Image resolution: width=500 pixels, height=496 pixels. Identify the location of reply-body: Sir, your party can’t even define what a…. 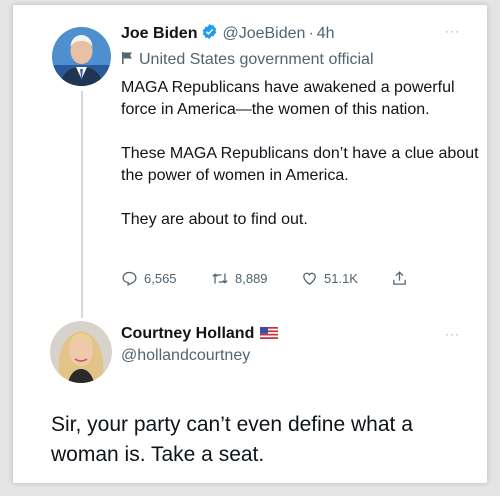
(232, 439).